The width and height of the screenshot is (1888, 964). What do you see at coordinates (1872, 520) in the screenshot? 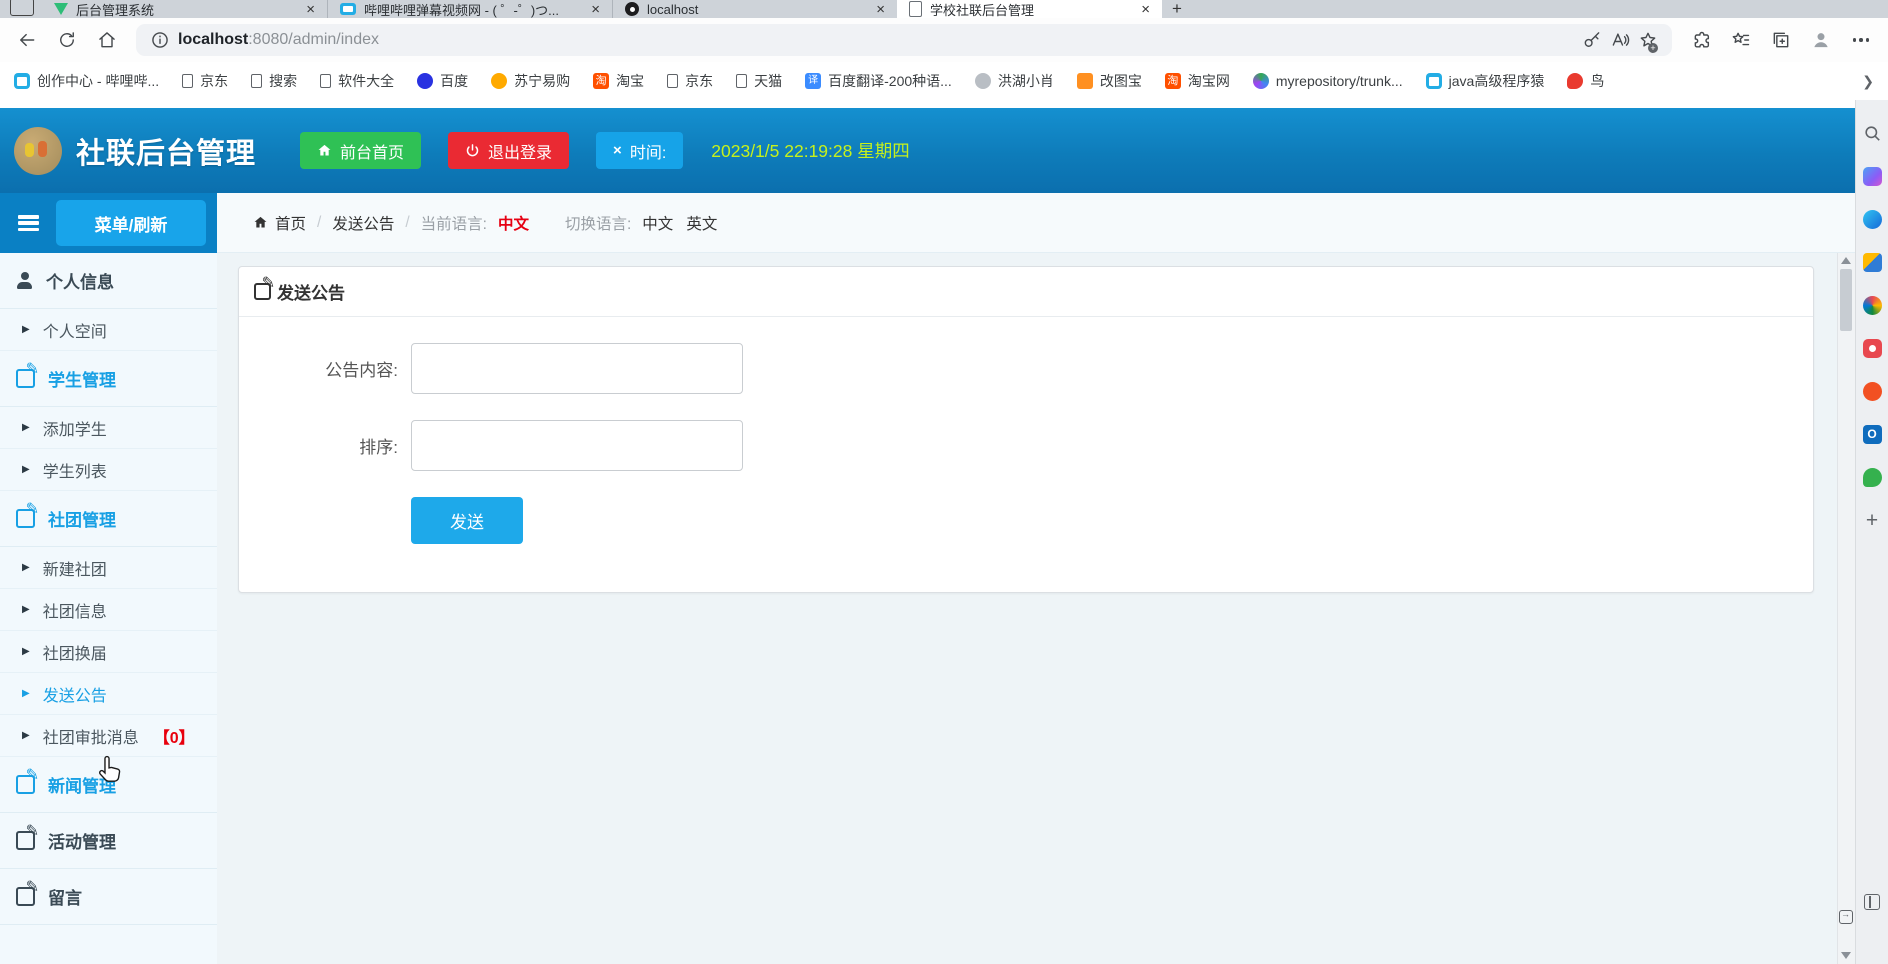
I see `add-app-icon: +` at bounding box center [1872, 520].